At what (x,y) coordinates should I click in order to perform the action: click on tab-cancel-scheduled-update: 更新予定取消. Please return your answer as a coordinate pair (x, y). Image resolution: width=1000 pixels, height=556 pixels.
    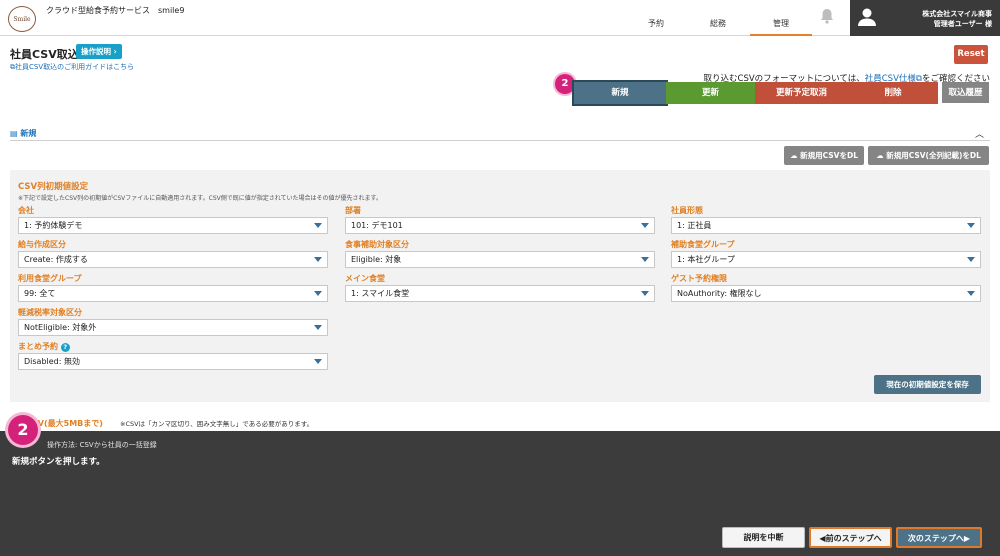
    Looking at the image, I should click on (801, 93).